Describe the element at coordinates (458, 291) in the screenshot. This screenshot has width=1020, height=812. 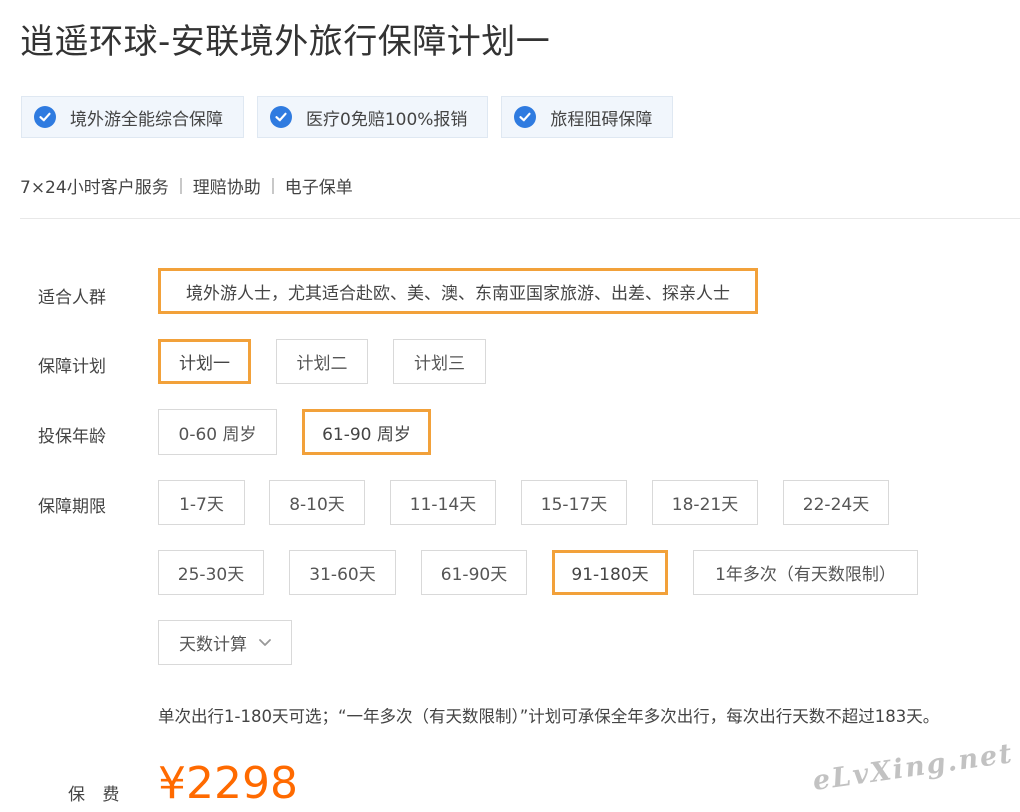
I see `audience-option: 境外游人士，尤其适合赴欧、美、澳、东南亚国家旅游、出差、探亲人士` at that location.